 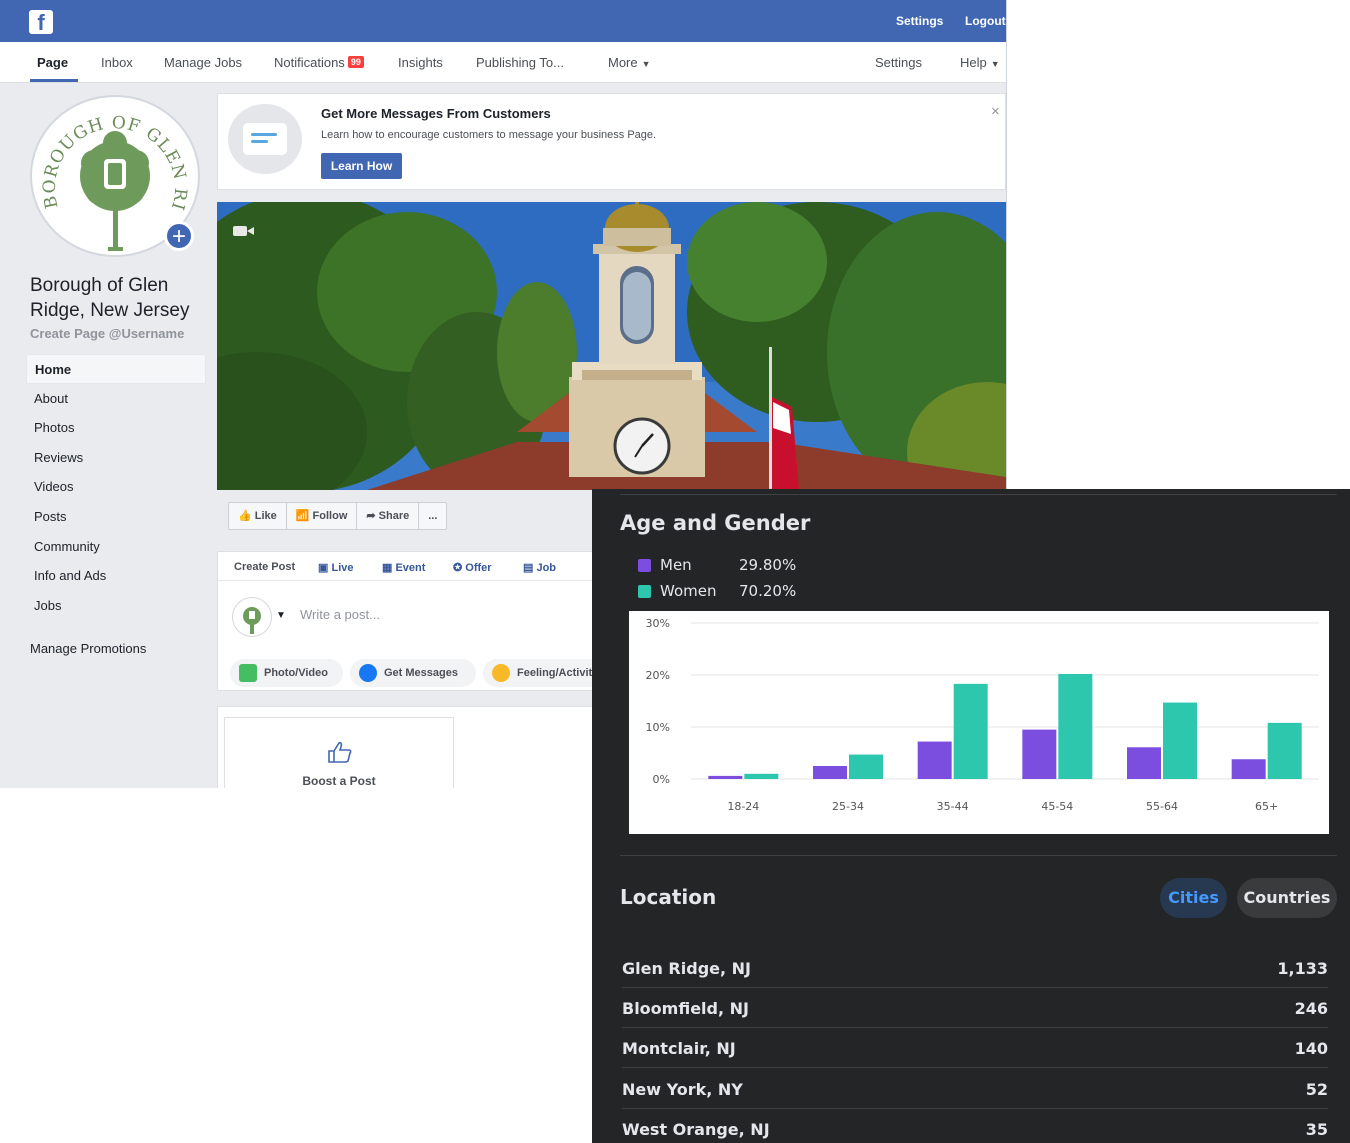 I want to click on share-arrow-icon: ➦, so click(x=371, y=516).